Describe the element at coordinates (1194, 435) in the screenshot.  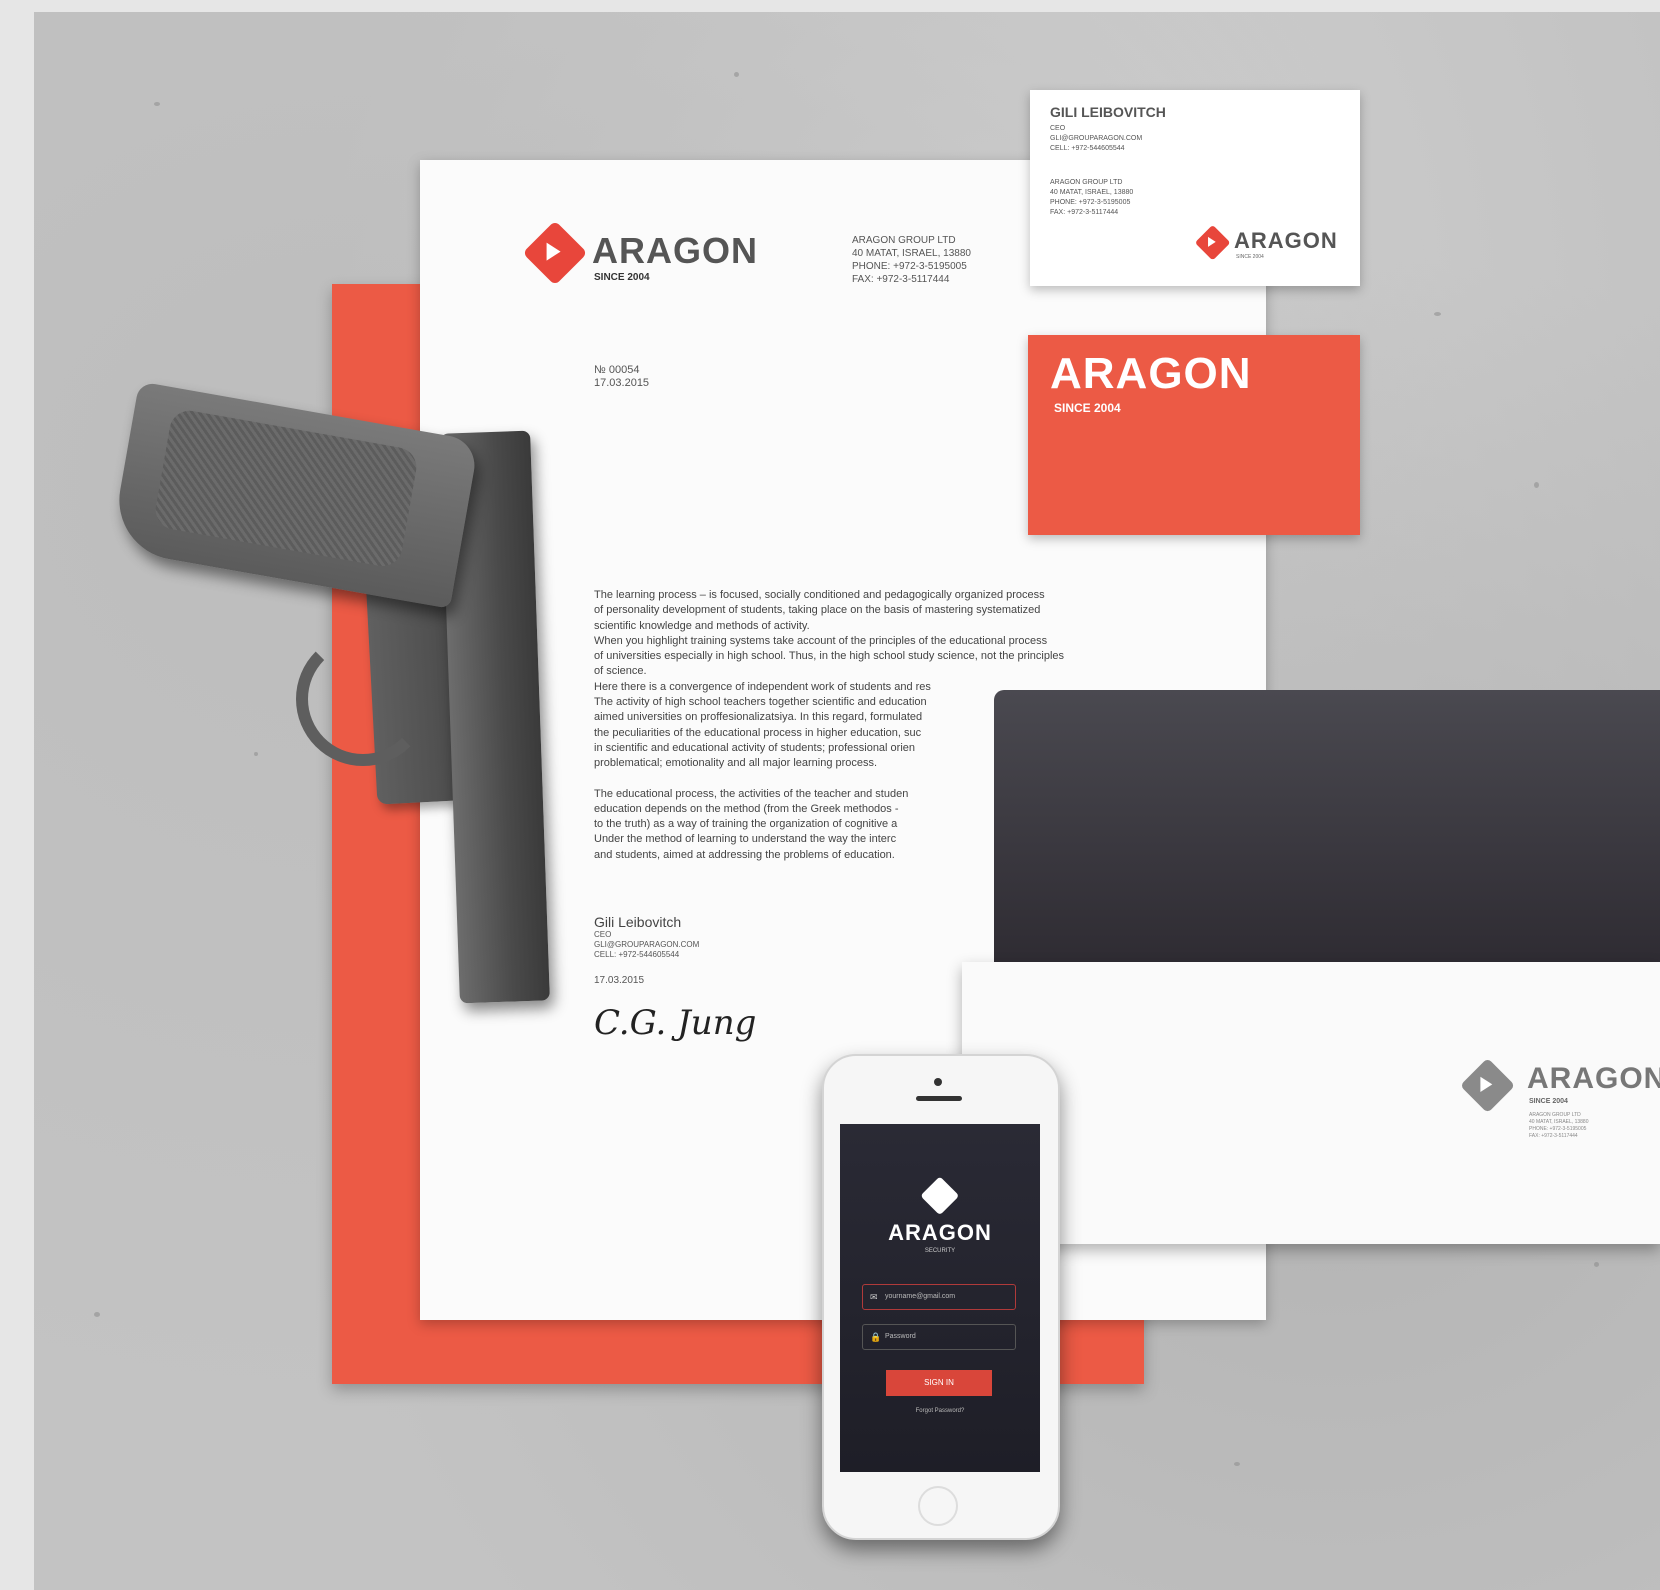
I see `business-card-back: ARAGON SINCE 2004` at that location.